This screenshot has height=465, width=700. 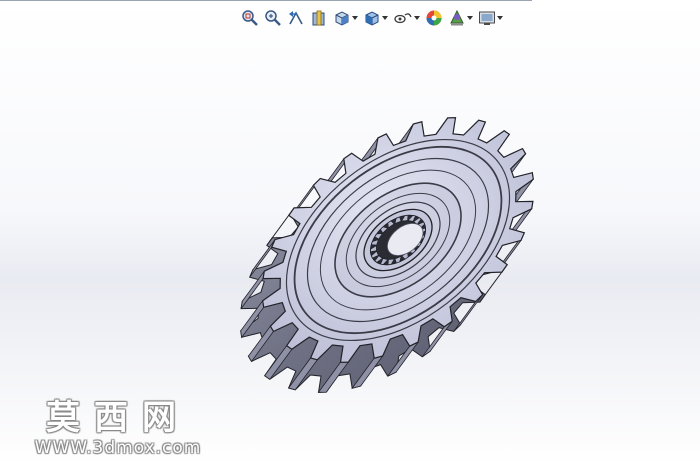 I want to click on view-settings-icon, so click(x=487, y=18).